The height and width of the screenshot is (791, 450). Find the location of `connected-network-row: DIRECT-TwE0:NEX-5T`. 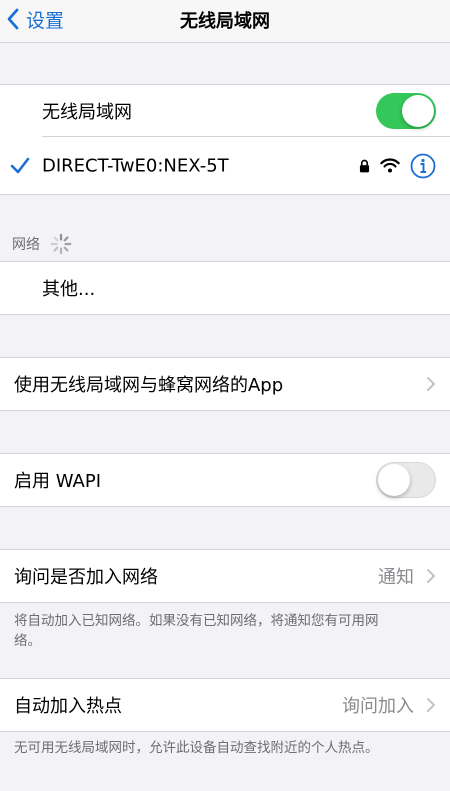

connected-network-row: DIRECT-TwE0:NEX-5T is located at coordinates (225, 165).